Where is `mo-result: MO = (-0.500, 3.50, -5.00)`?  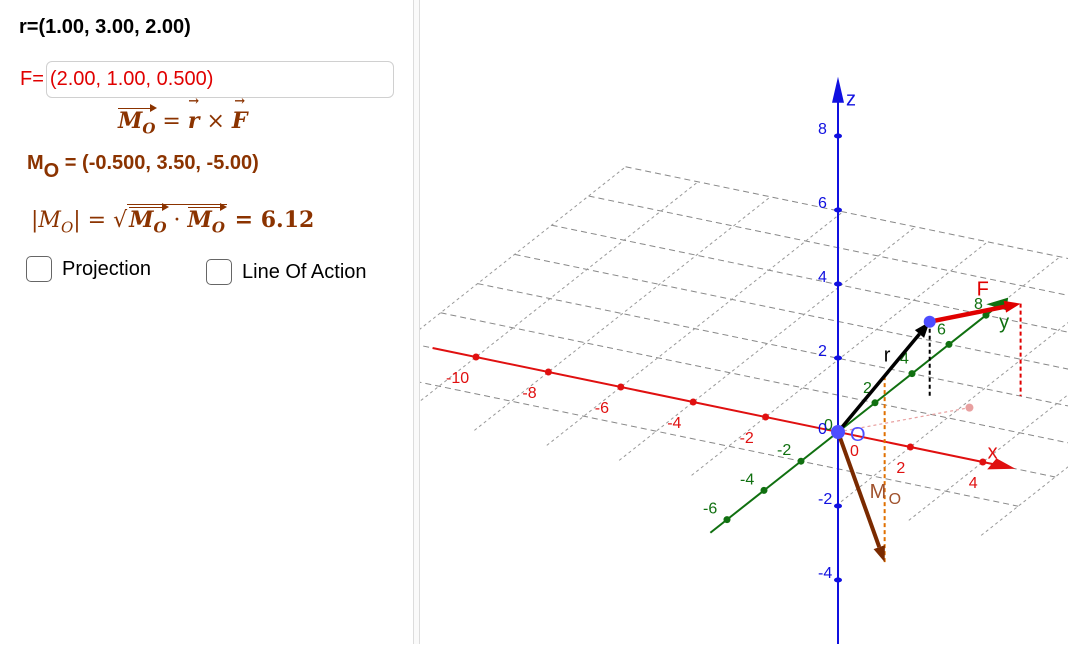
mo-result: MO = (-0.500, 3.50, -5.00) is located at coordinates (143, 167).